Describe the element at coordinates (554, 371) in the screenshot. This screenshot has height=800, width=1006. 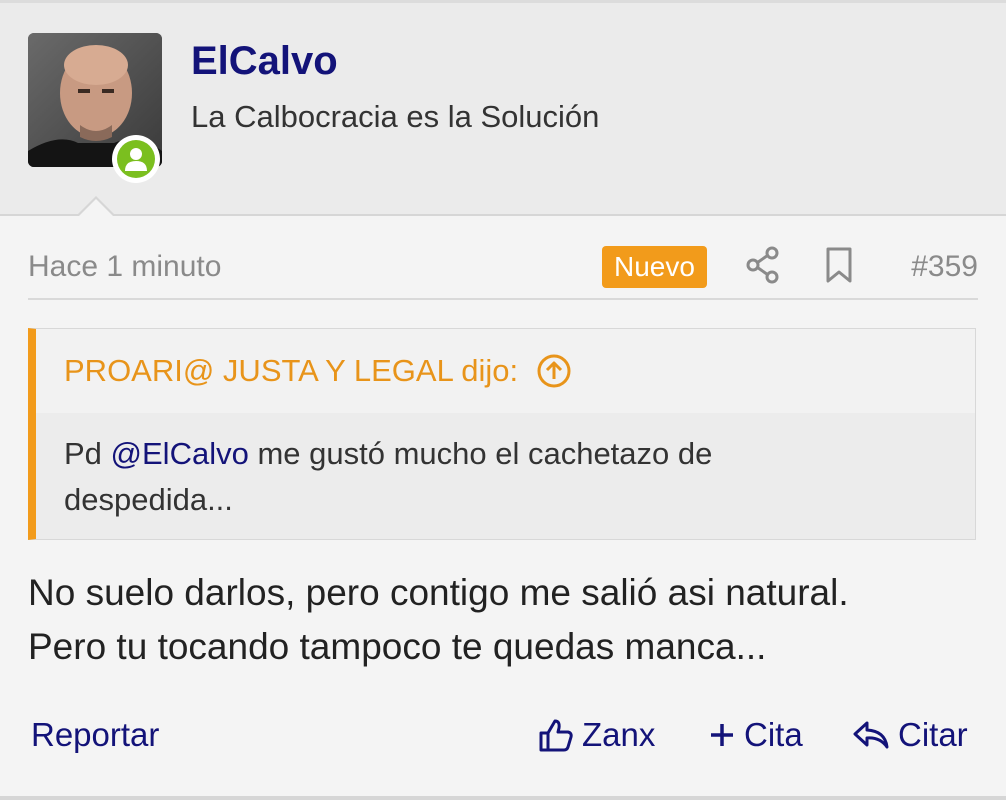
I see `jump-to-quote-icon` at that location.